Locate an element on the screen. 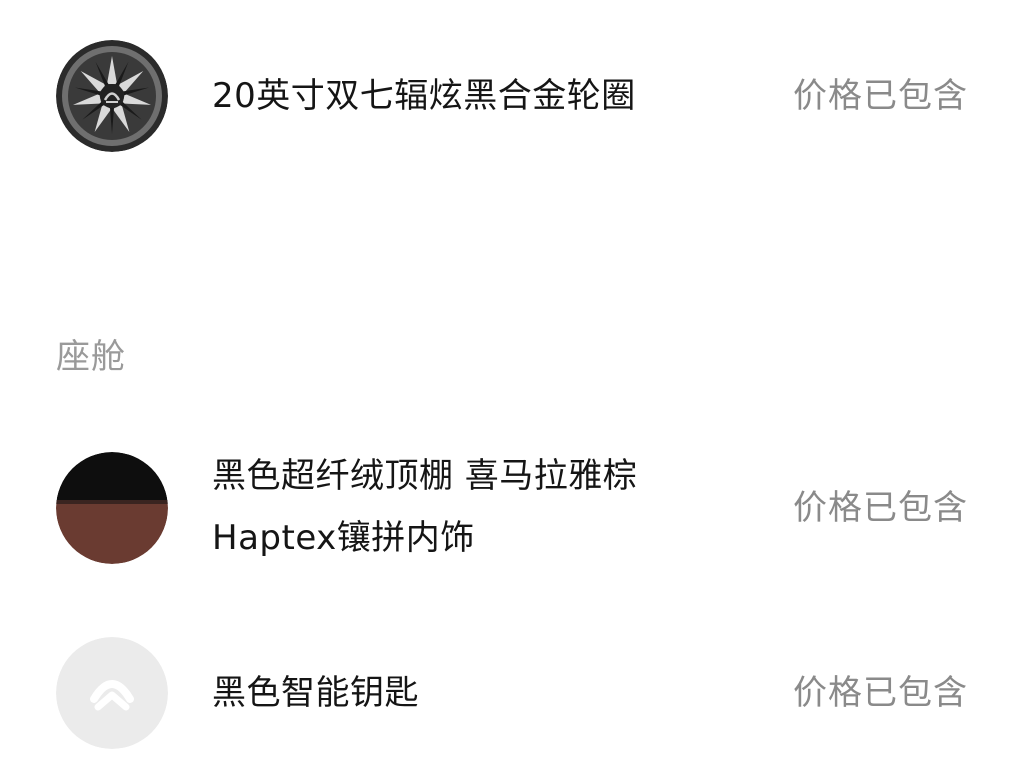 The height and width of the screenshot is (768, 1024). option-name: 20英寸双七辐炫黑合金轮圈 is located at coordinates (424, 96).